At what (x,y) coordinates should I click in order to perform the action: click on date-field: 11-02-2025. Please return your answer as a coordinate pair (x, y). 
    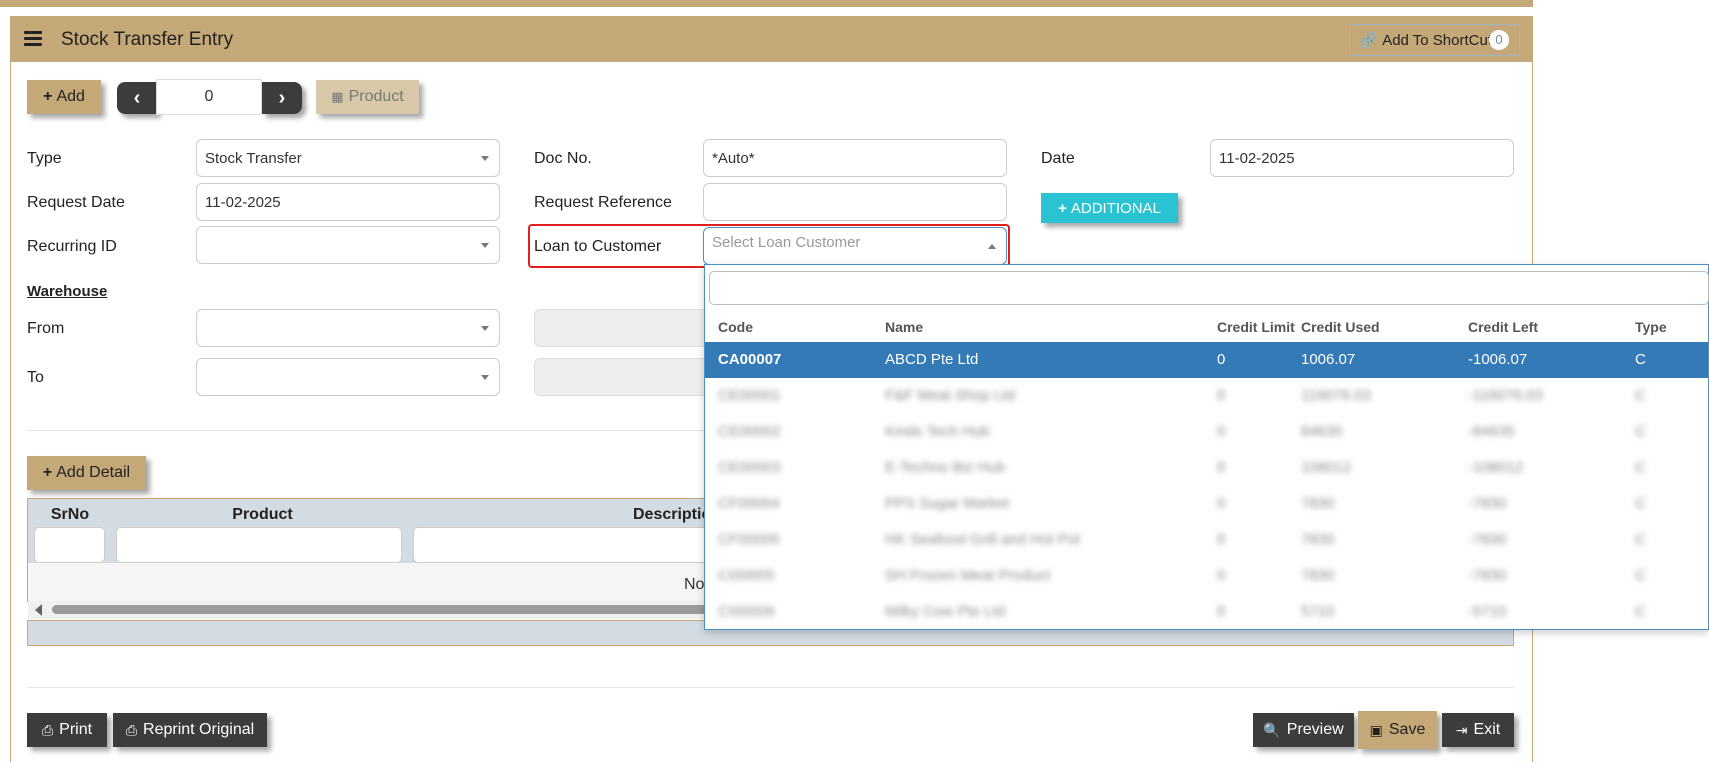
    Looking at the image, I should click on (1362, 158).